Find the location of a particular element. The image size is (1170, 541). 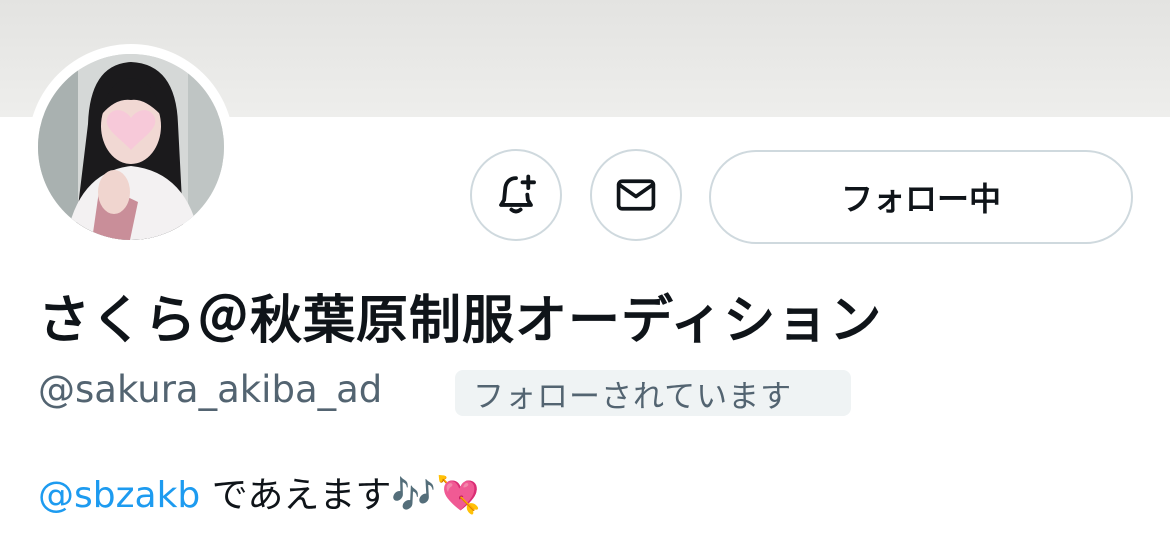

display-name: さくら＠秋葉原制服オーディション is located at coordinates (460, 321).